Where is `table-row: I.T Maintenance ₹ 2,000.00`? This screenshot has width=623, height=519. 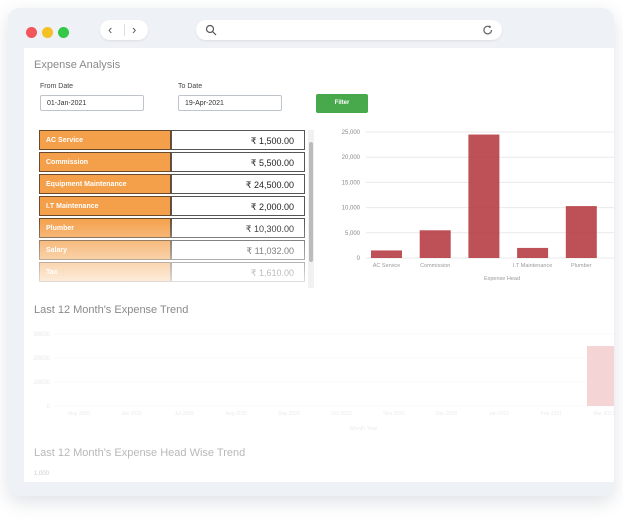 table-row: I.T Maintenance ₹ 2,000.00 is located at coordinates (173, 207).